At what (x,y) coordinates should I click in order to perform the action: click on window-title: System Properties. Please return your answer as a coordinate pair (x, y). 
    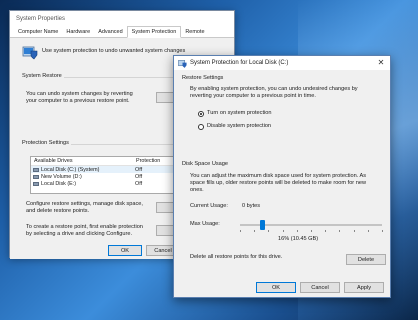
    Looking at the image, I should click on (41, 18).